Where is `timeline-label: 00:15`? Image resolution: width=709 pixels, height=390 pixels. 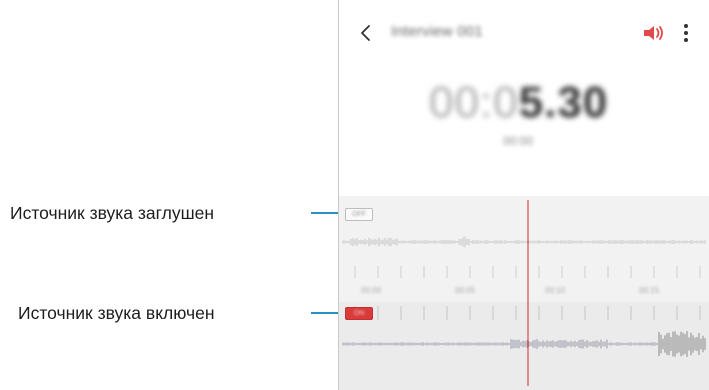 timeline-label: 00:15 is located at coordinates (649, 290).